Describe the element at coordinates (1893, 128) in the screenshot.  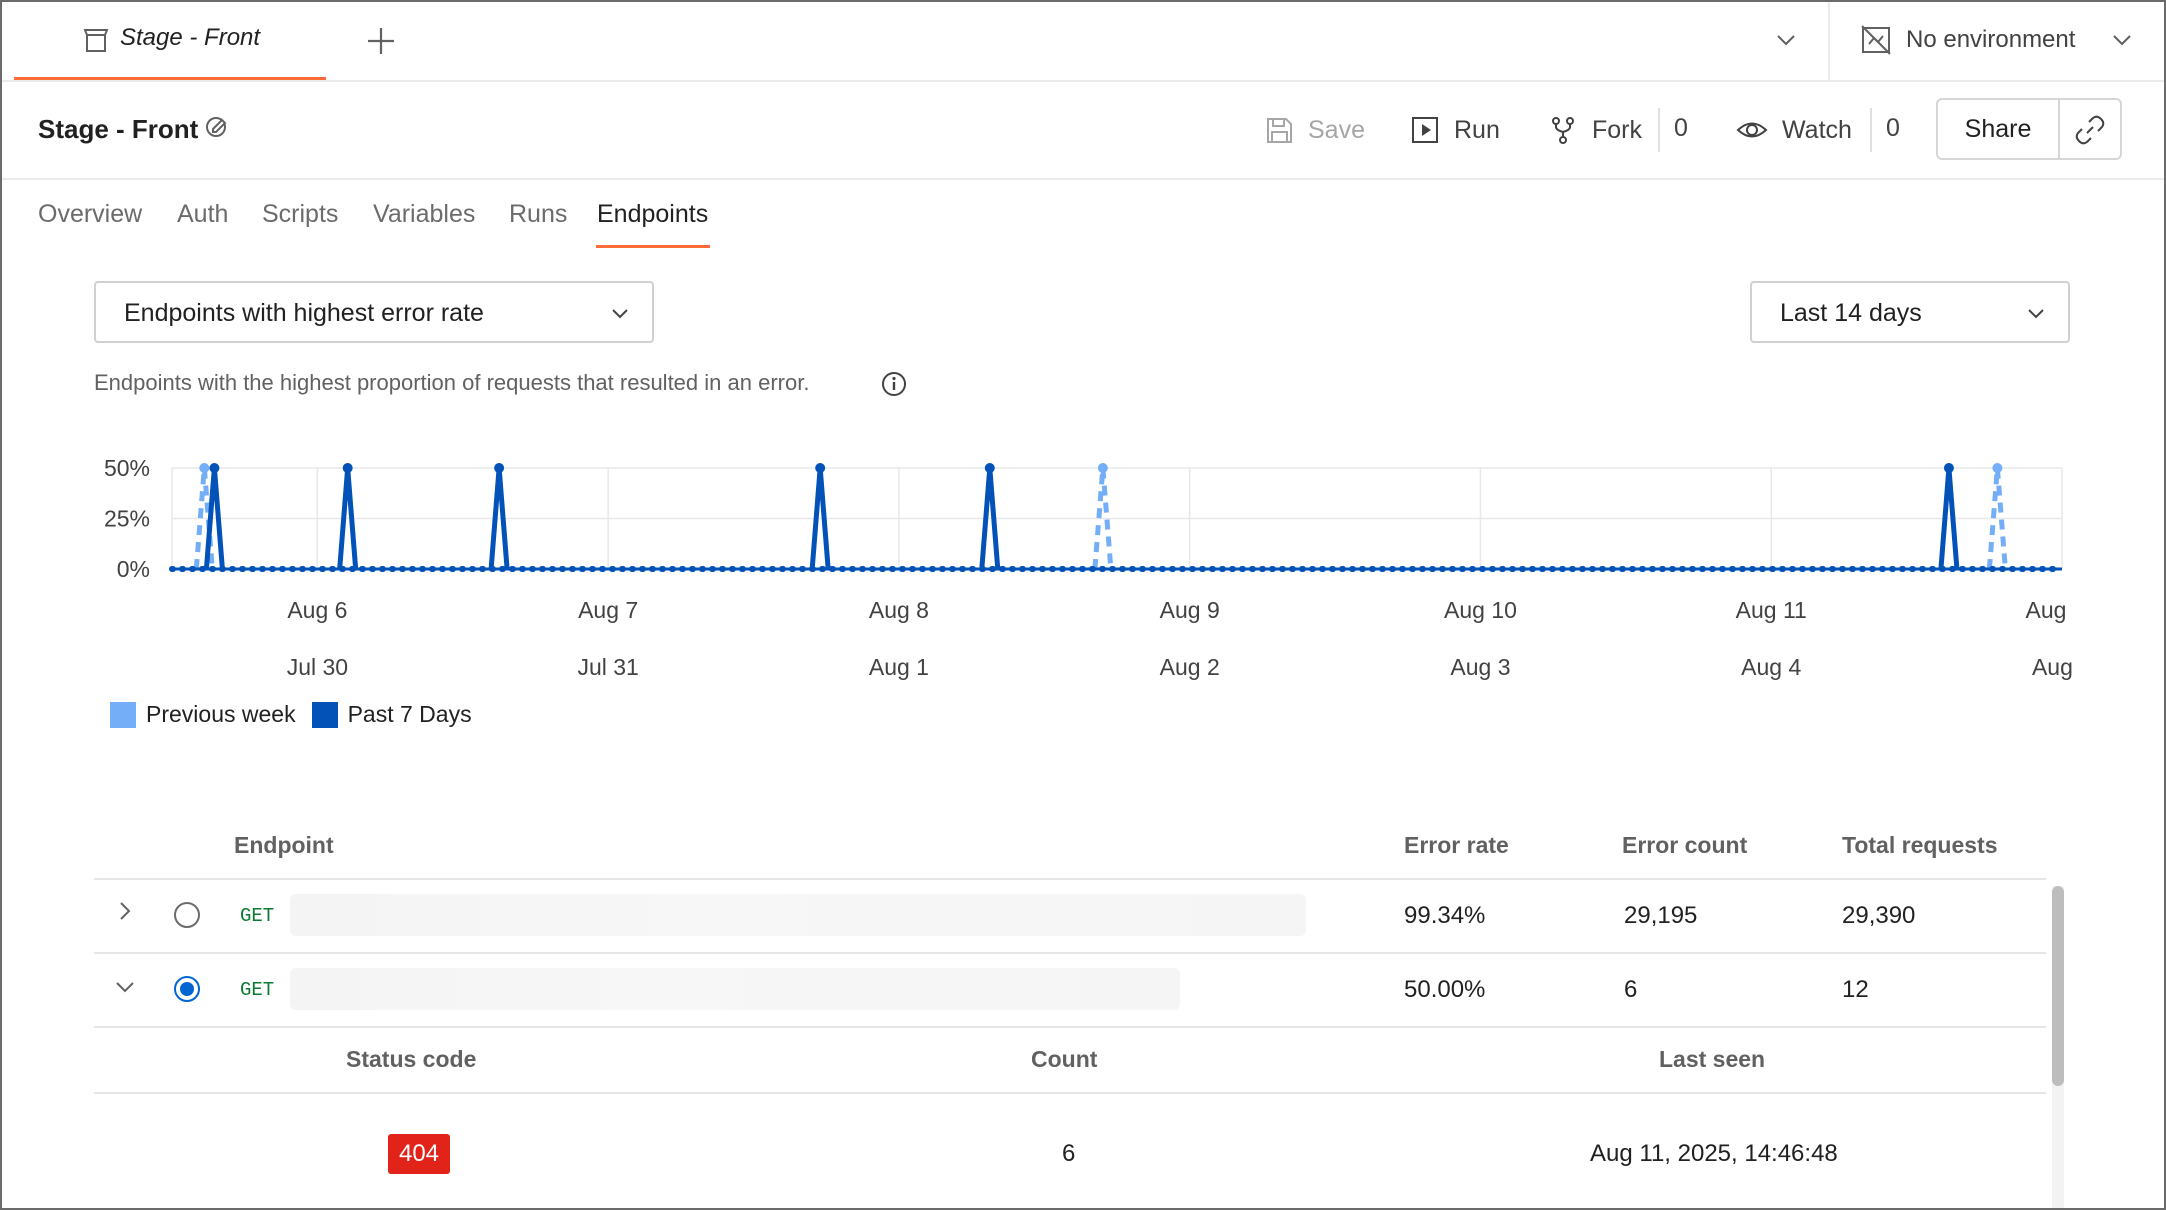
I see `watch-count: 0` at that location.